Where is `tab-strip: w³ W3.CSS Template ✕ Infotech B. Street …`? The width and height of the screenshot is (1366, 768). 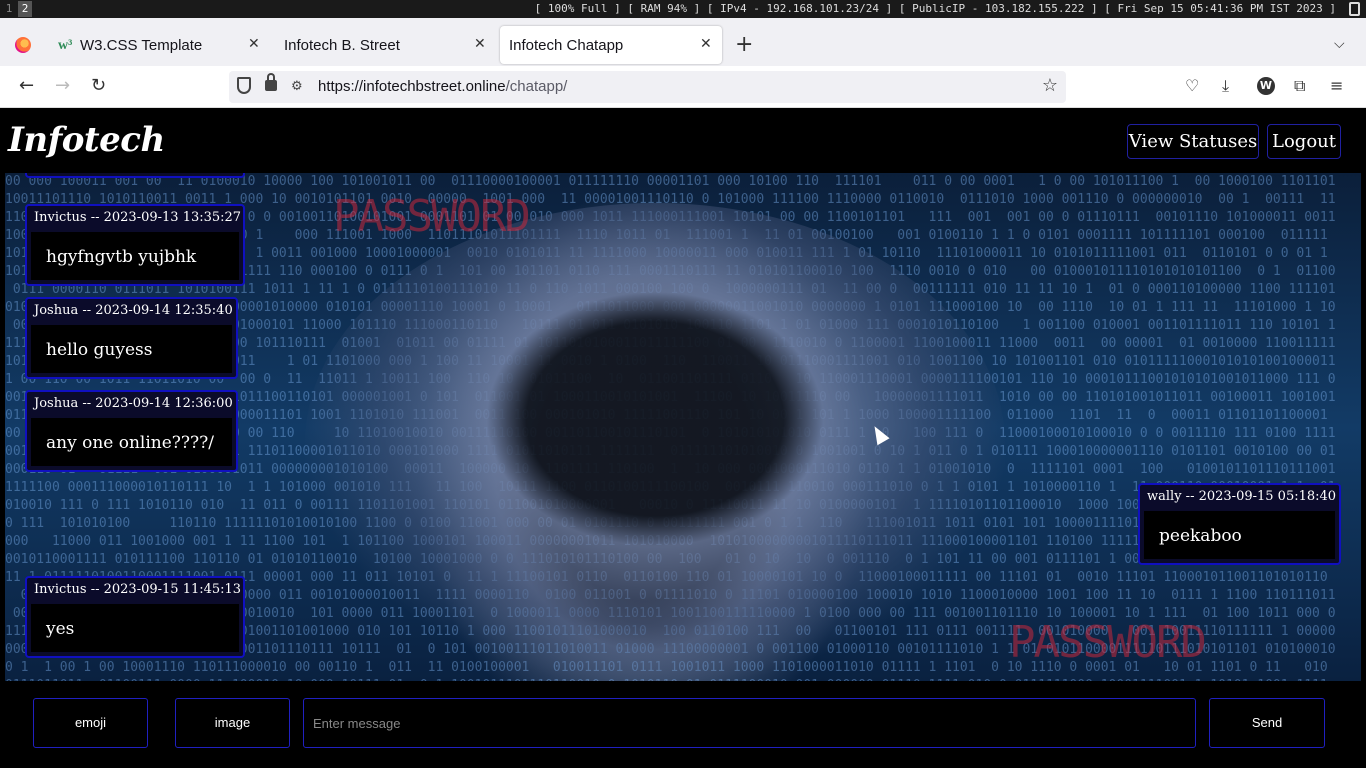
tab-strip: w³ W3.CSS Template ✕ Infotech B. Street … is located at coordinates (683, 42).